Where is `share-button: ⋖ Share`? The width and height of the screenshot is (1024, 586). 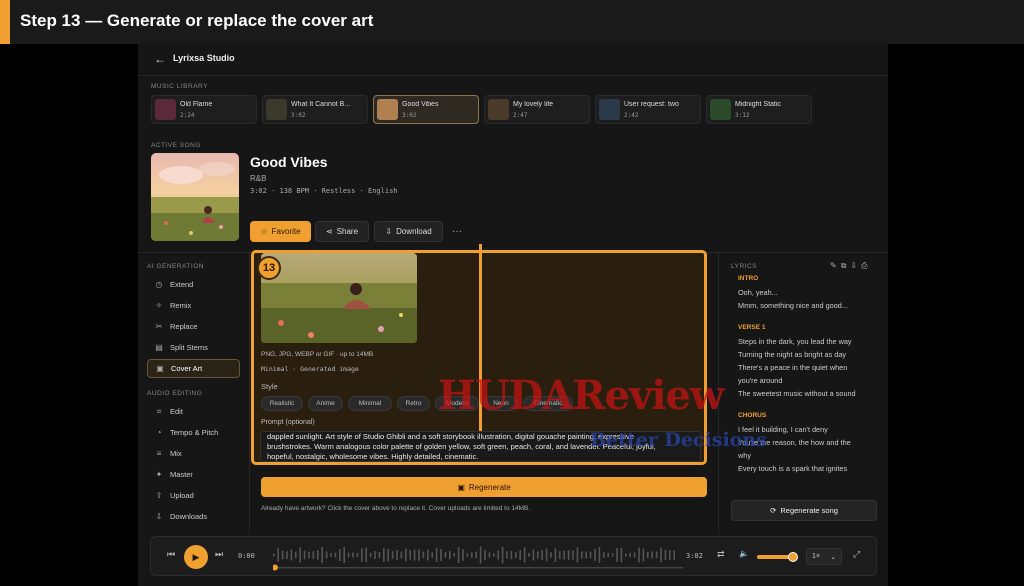 share-button: ⋖ Share is located at coordinates (342, 231).